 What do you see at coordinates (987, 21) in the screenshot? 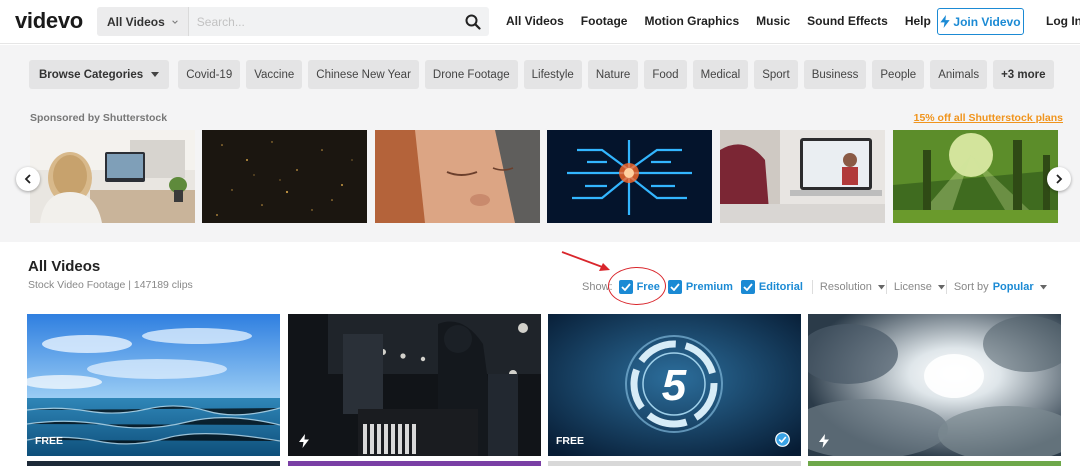
I see `join-button-label: Join Videvo` at bounding box center [987, 21].